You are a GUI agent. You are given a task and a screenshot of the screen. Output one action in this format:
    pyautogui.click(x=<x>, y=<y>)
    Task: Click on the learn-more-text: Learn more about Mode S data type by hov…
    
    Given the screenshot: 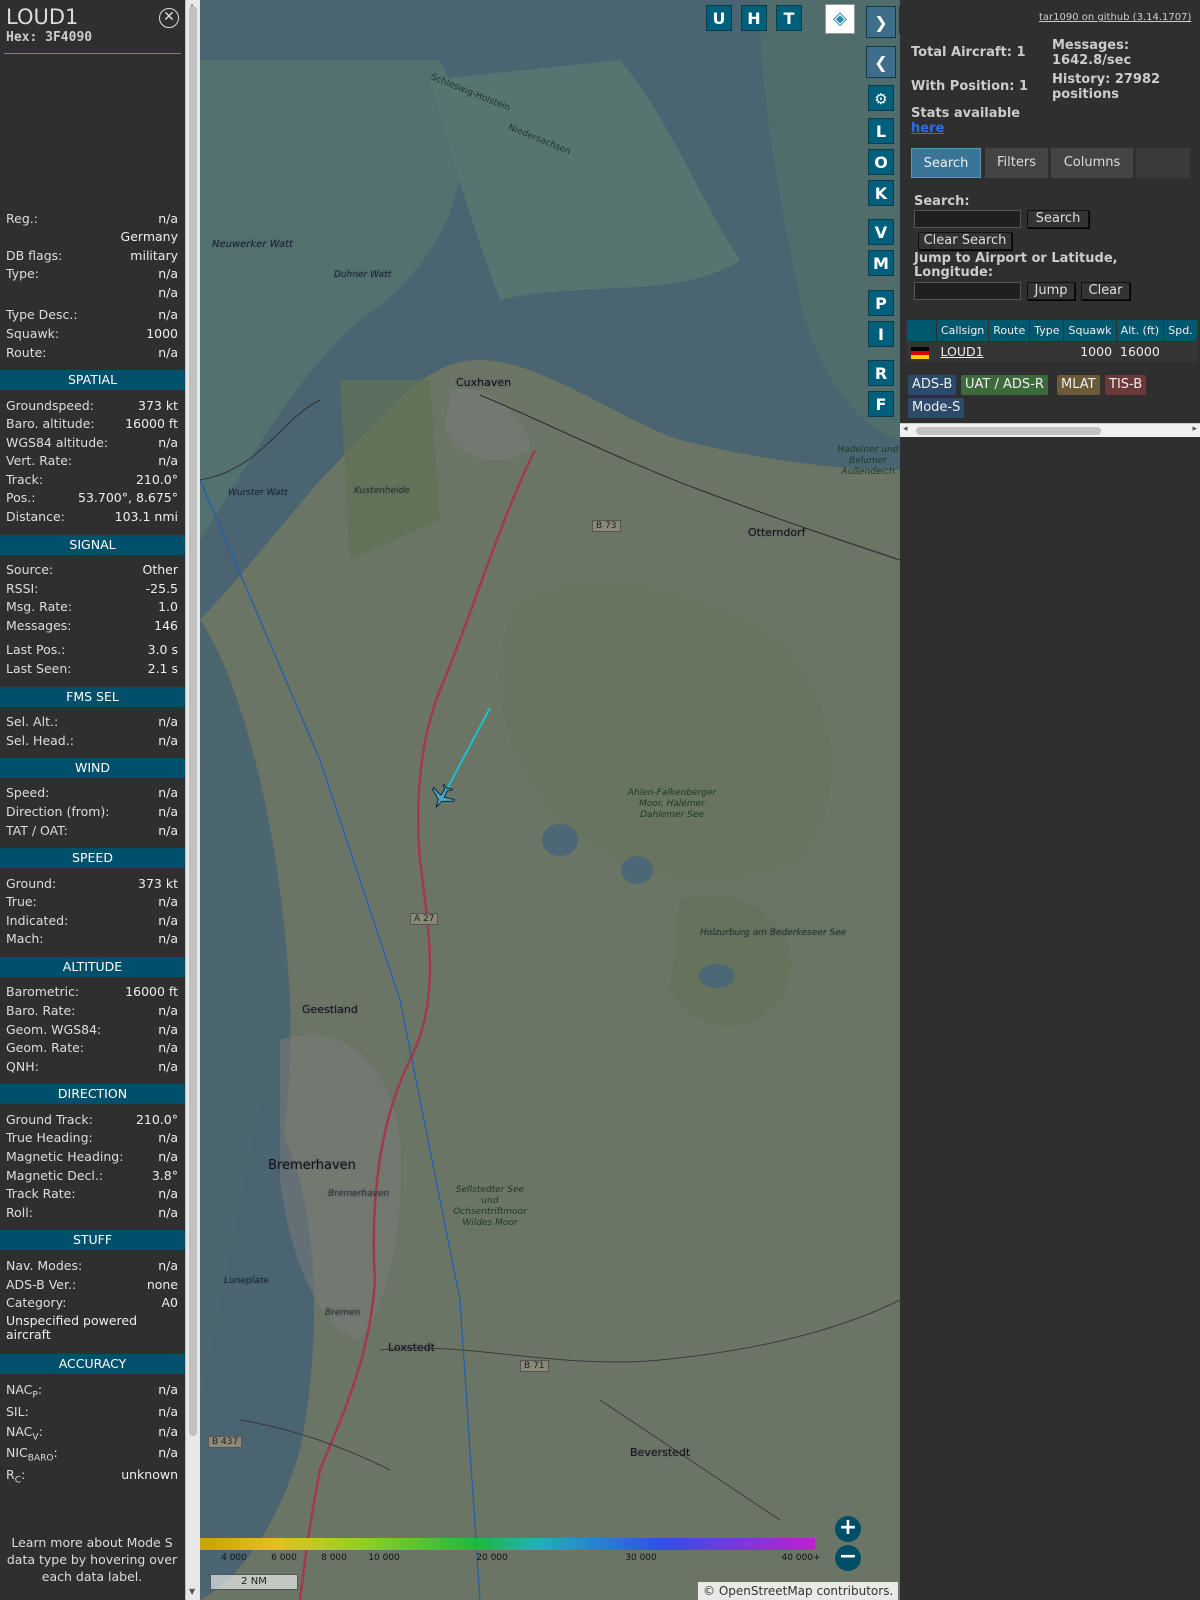 What is the action you would take?
    pyautogui.click(x=92, y=1559)
    